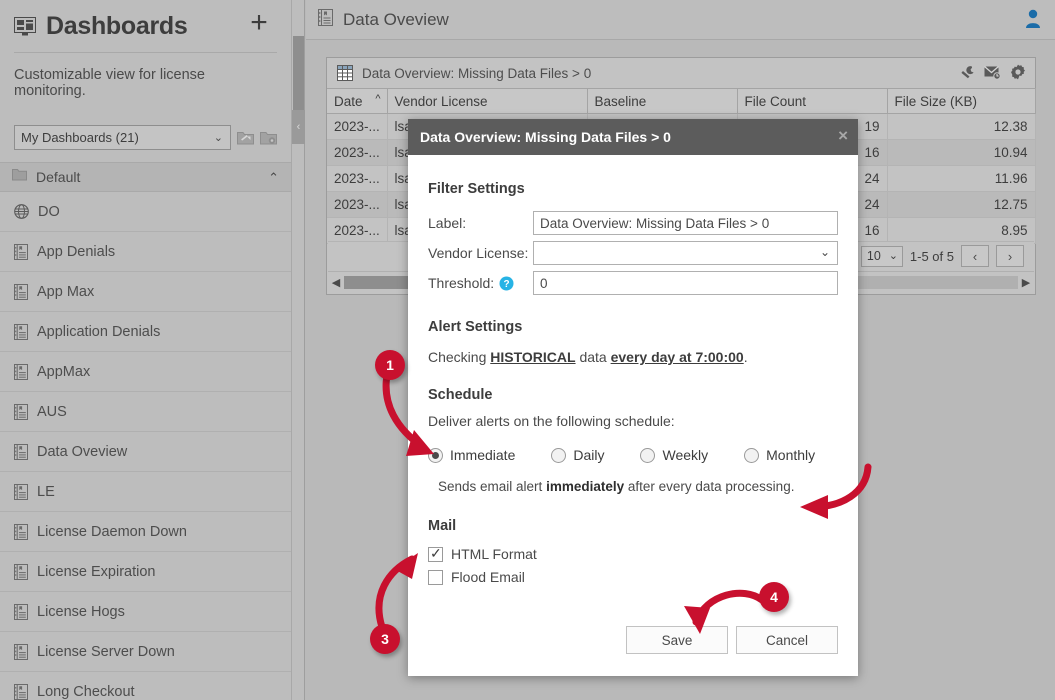 This screenshot has width=1055, height=700. Describe the element at coordinates (46, 491) in the screenshot. I see `sidebar-item-label: LE` at that location.